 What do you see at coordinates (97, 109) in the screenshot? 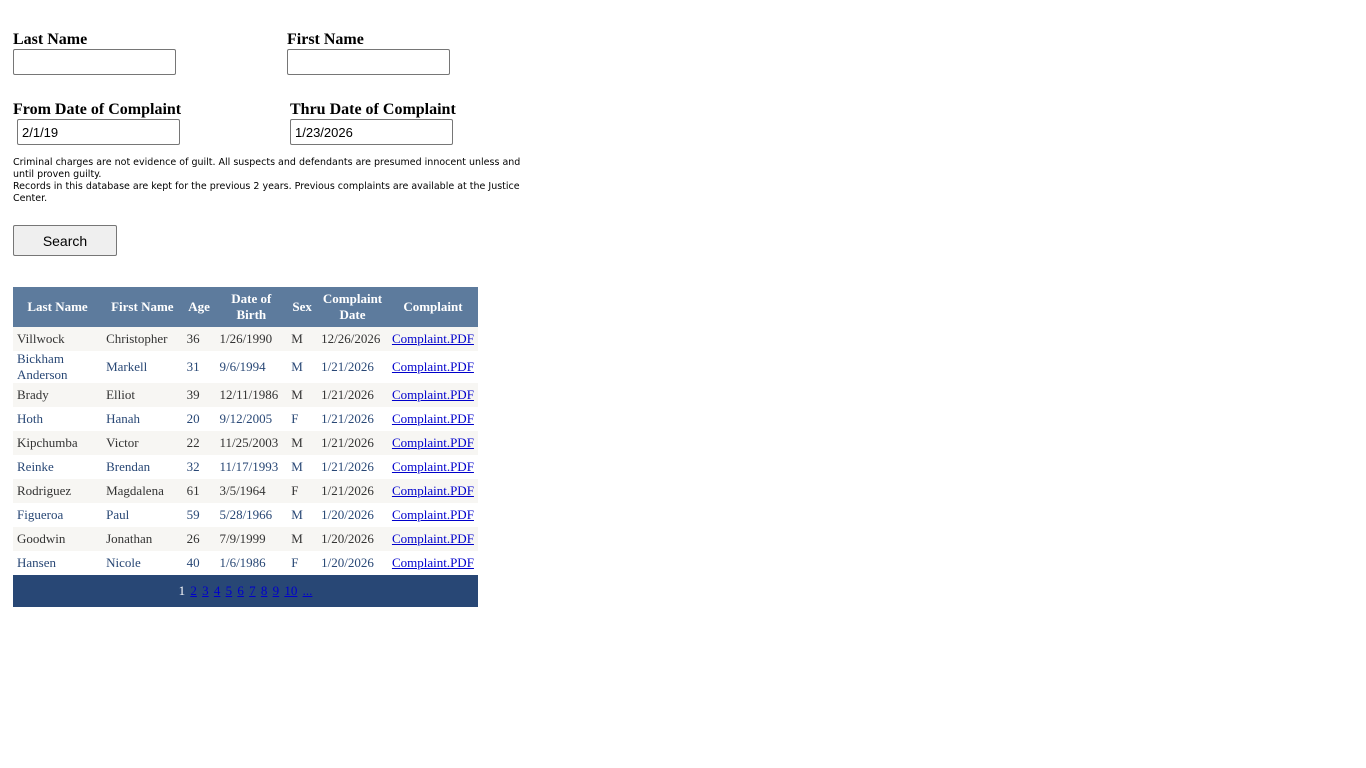
I see `from-date-label: From Date of Complaint` at bounding box center [97, 109].